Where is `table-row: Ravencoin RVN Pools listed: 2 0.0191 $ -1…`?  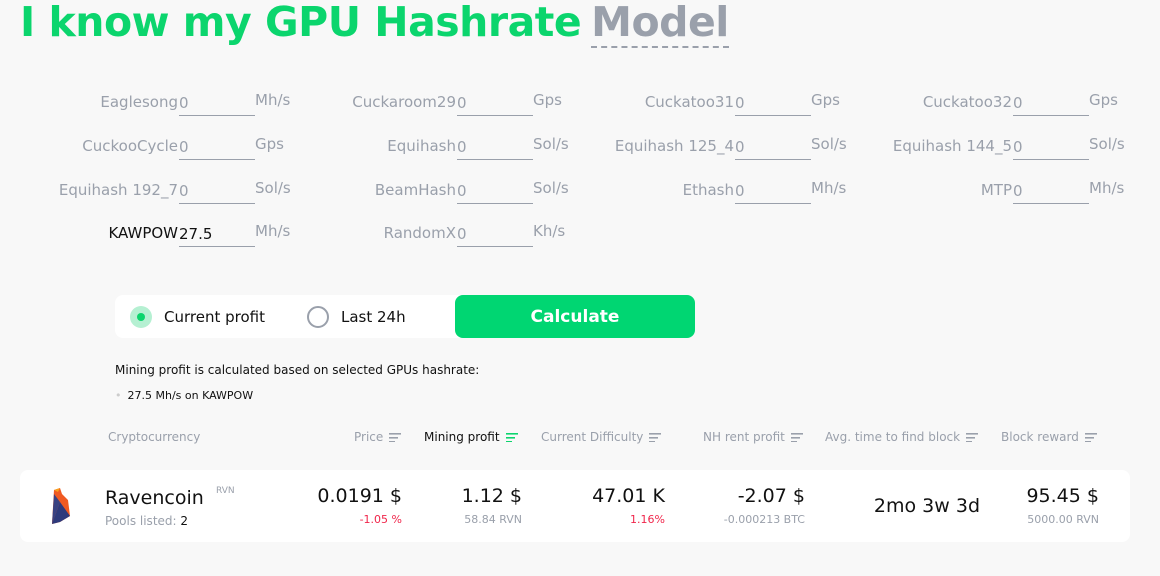
table-row: Ravencoin RVN Pools listed: 2 0.0191 $ -1… is located at coordinates (575, 506).